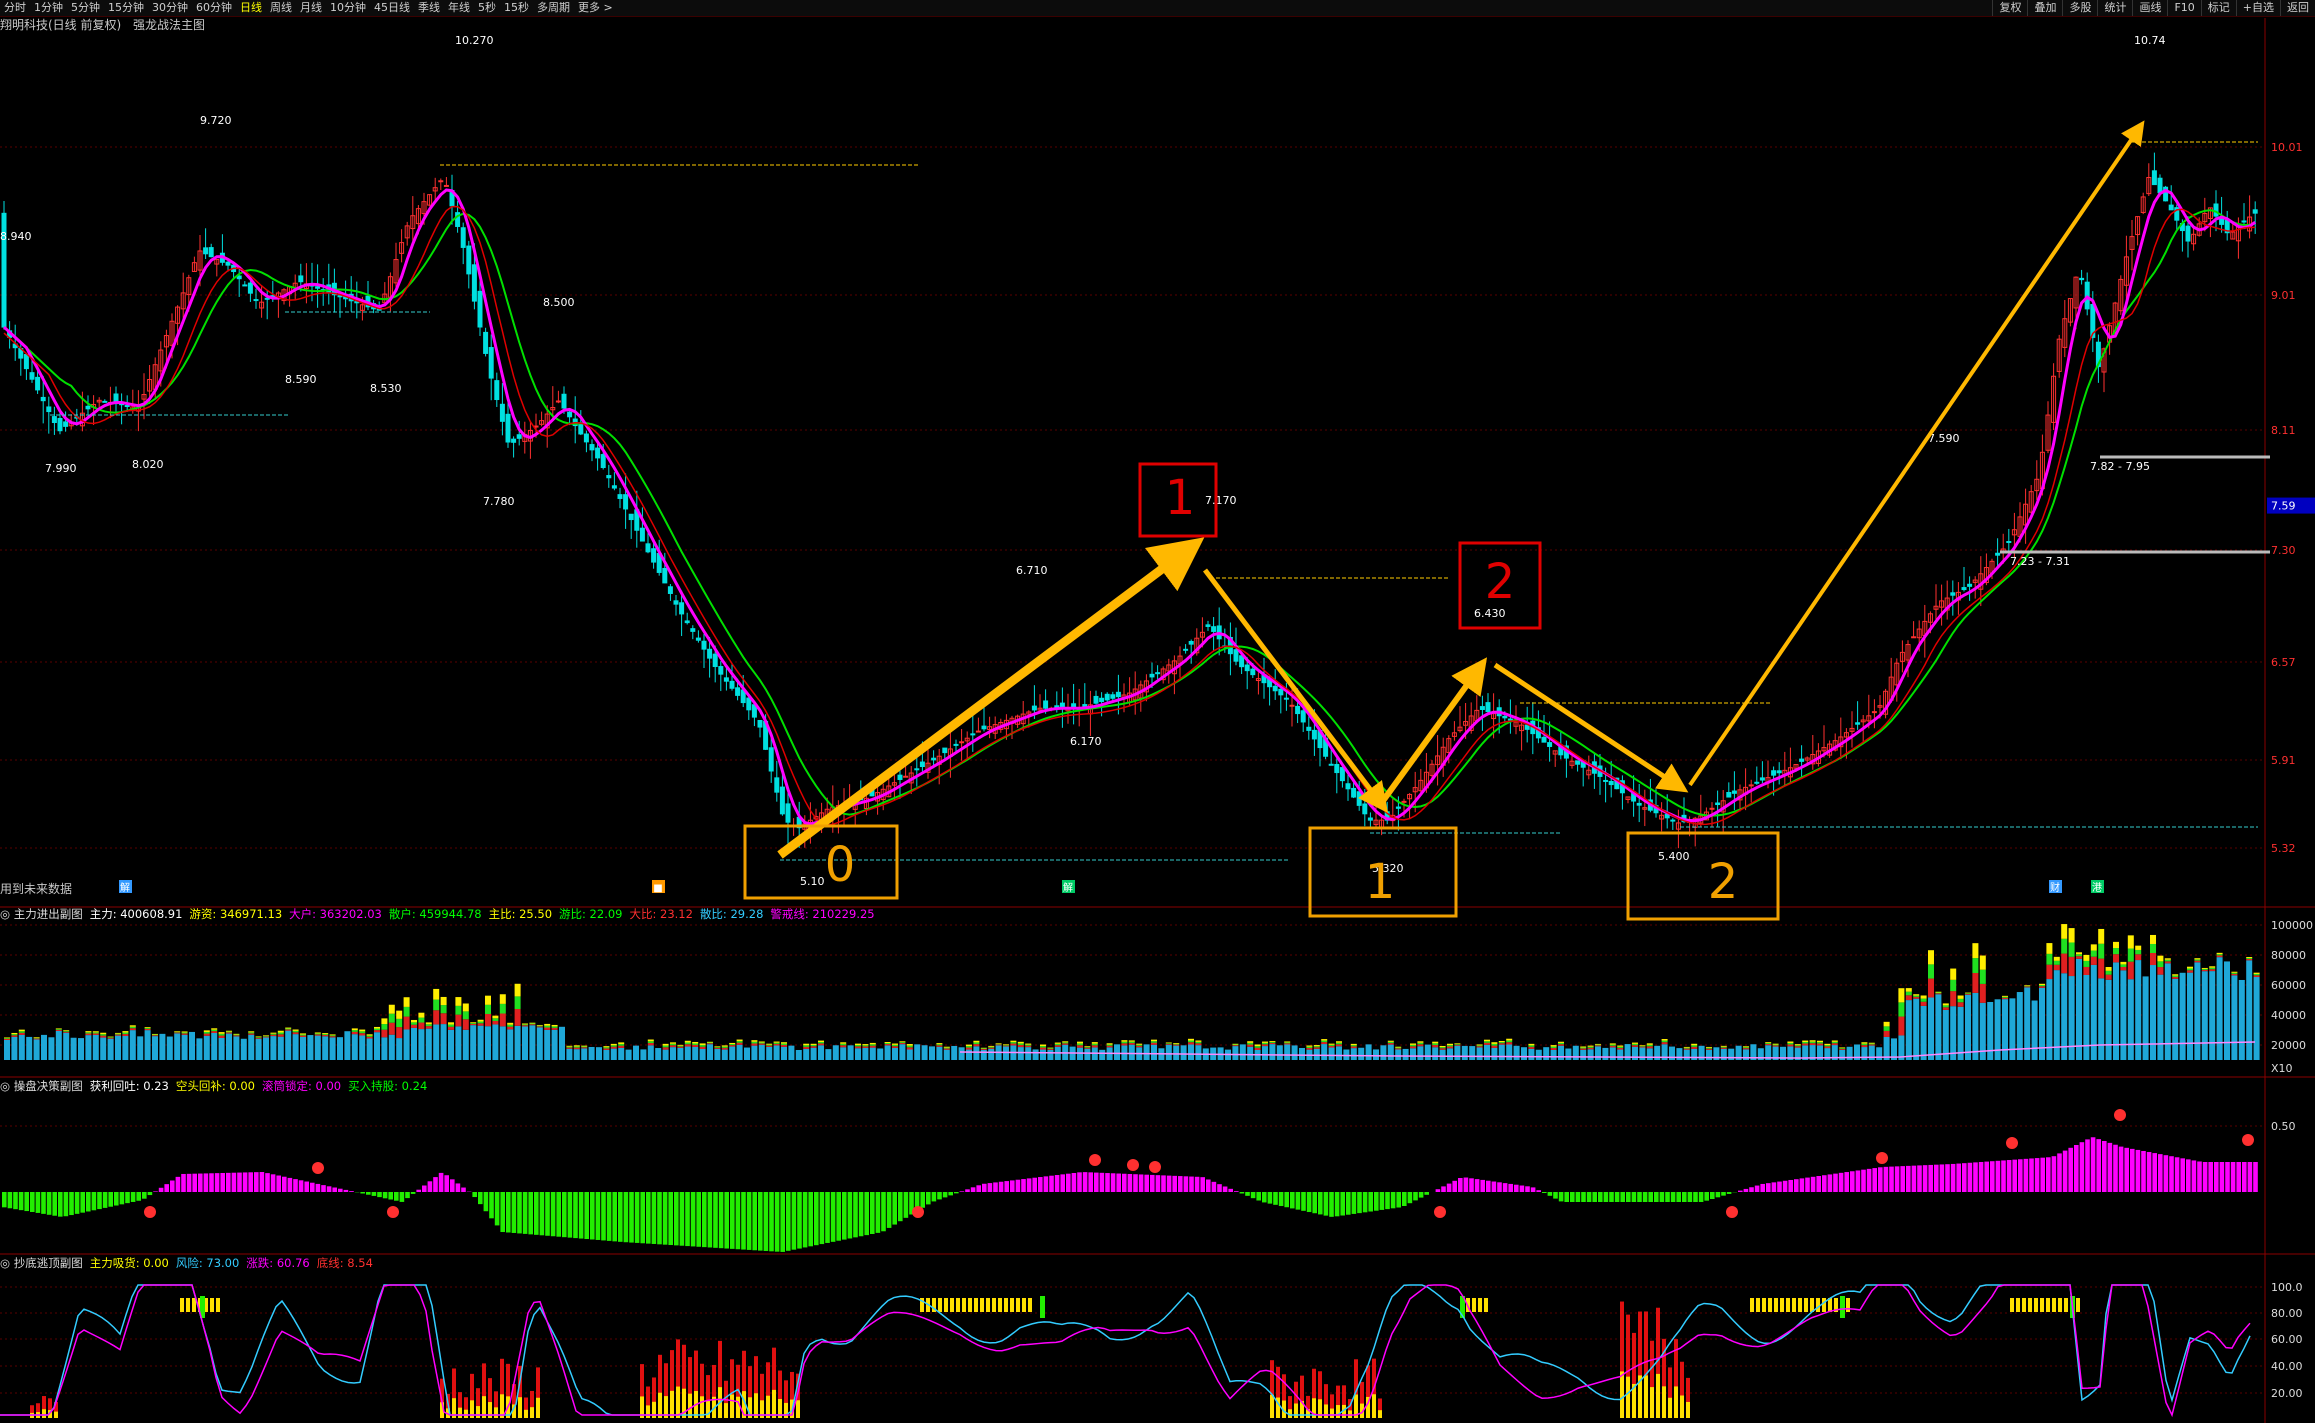  Describe the element at coordinates (344, 1263) in the screenshot. I see `panel-field-3: 底线: 8.54` at that location.